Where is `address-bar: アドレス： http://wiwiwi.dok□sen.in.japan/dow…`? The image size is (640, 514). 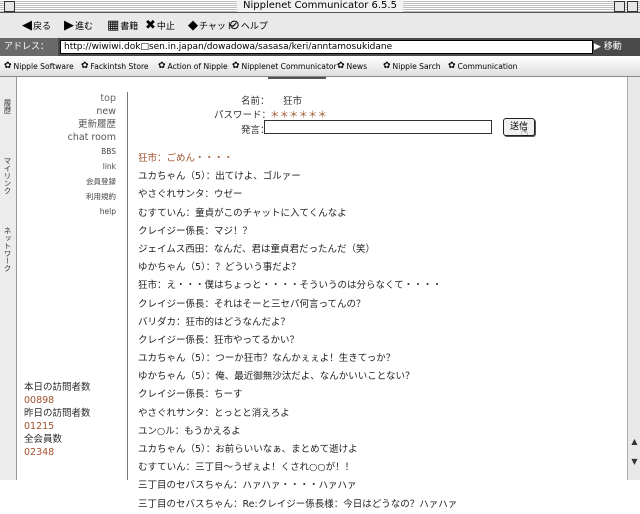 address-bar: アドレス： http://wiwiwi.dok□sen.in.japan/dow… is located at coordinates (320, 47).